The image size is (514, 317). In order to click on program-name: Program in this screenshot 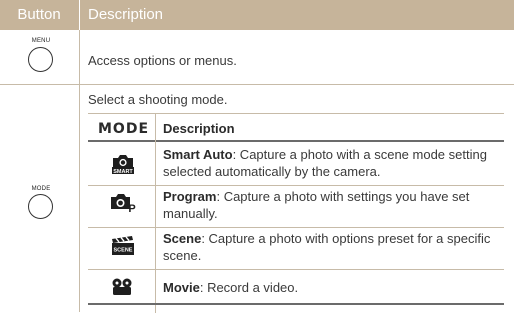, I will do `click(190, 196)`.